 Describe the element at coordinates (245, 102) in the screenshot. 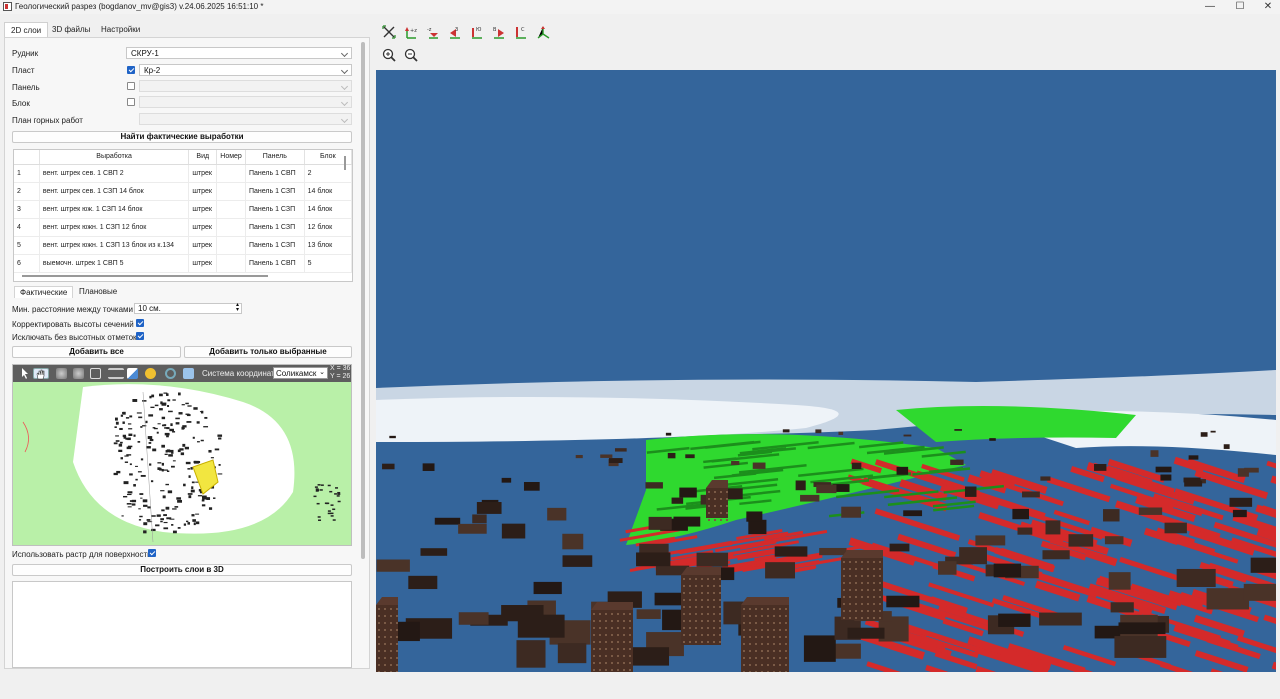

I see `block-select` at that location.